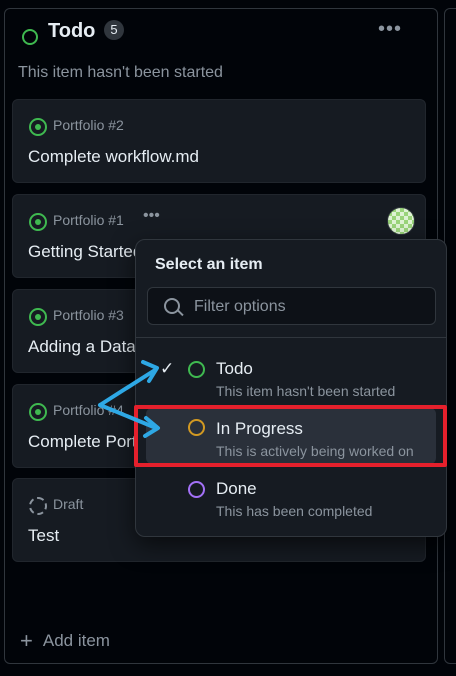  I want to click on option-done: Done This has been completed, so click(291, 499).